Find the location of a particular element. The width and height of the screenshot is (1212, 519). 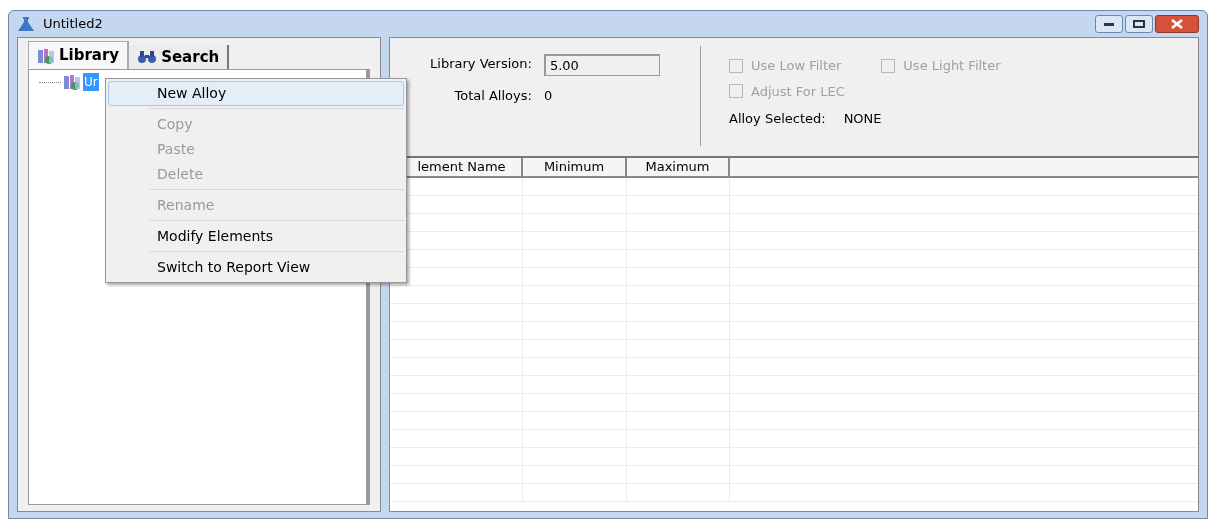

tab: Search is located at coordinates (179, 57).